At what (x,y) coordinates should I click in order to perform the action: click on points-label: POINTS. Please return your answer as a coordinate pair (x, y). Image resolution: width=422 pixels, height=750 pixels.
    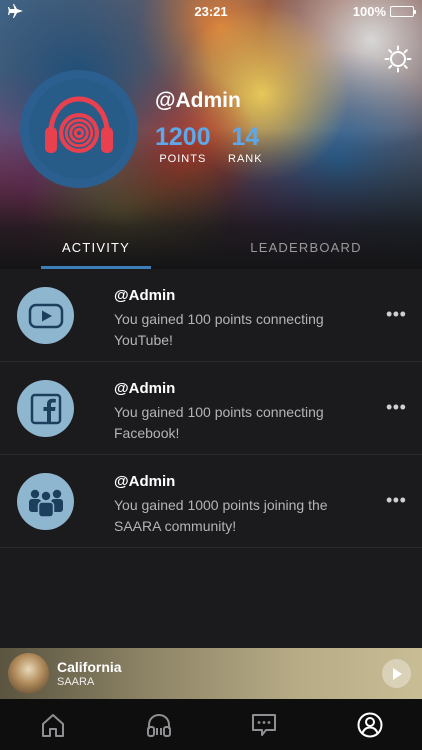
    Looking at the image, I should click on (183, 159).